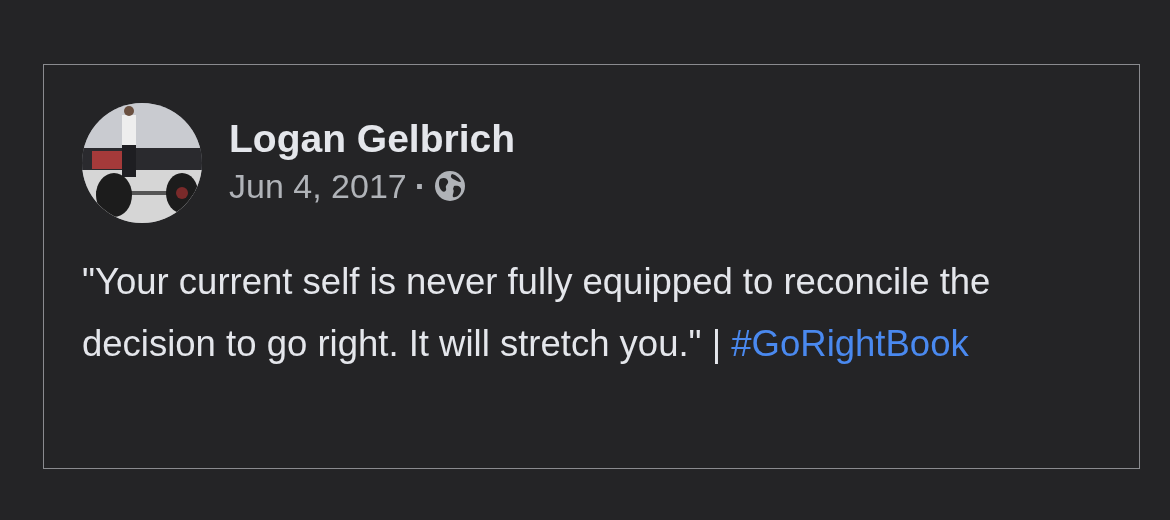 The image size is (1170, 520). I want to click on hashtag-link: #GoRightBook, so click(850, 343).